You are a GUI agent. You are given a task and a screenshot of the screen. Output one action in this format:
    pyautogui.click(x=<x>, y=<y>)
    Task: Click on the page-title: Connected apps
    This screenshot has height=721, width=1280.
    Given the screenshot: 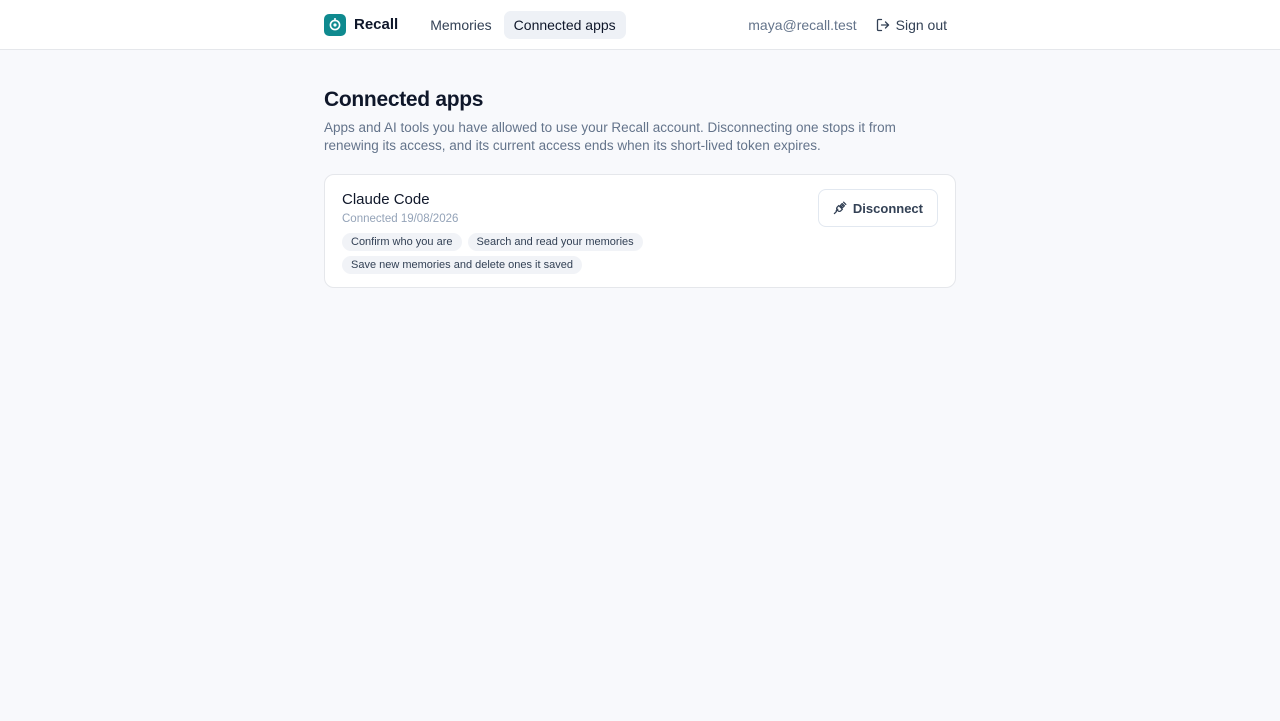 What is the action you would take?
    pyautogui.click(x=404, y=99)
    